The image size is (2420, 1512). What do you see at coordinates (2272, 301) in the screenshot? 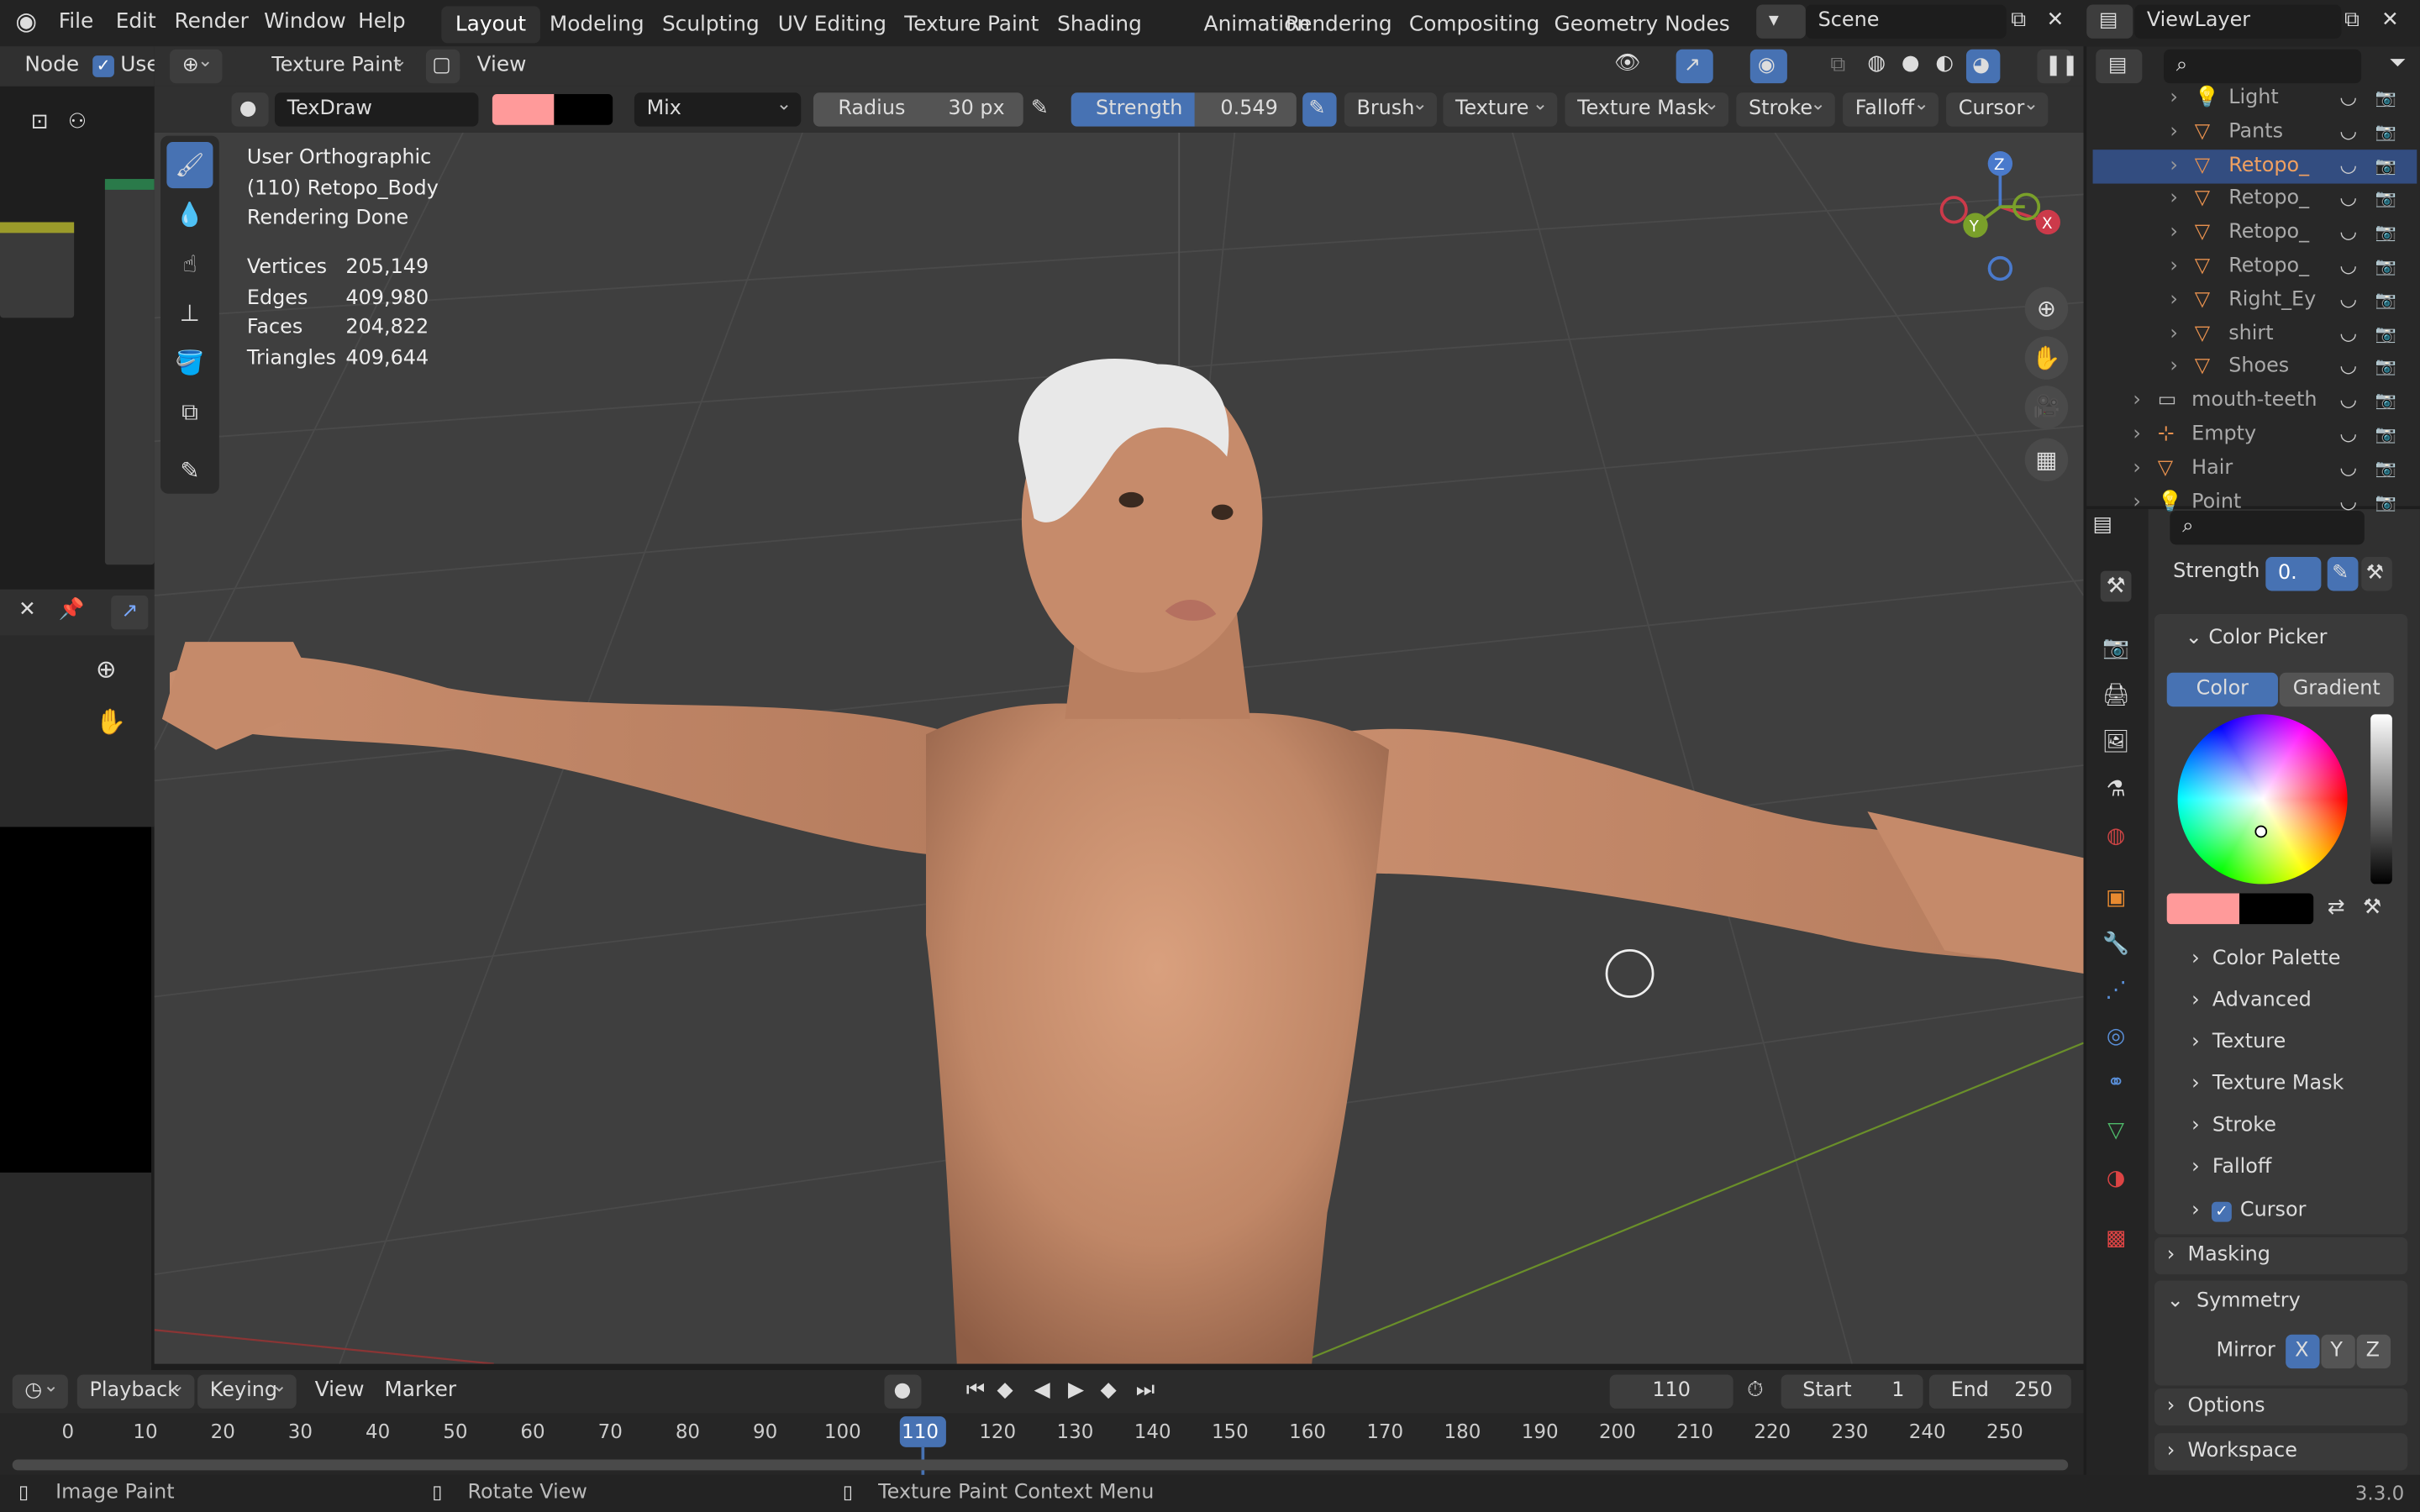
I see `outliner-item-name: Right_Ey` at bounding box center [2272, 301].